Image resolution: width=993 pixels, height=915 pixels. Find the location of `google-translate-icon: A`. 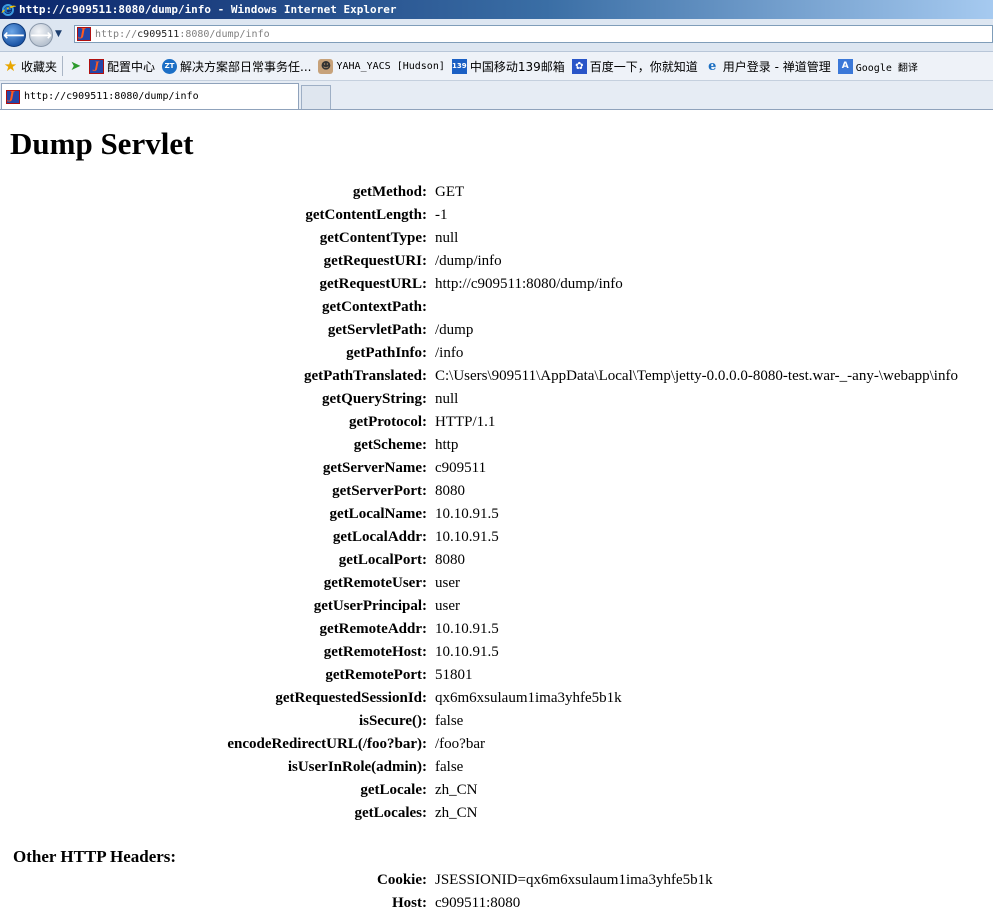

google-translate-icon: A is located at coordinates (845, 66).